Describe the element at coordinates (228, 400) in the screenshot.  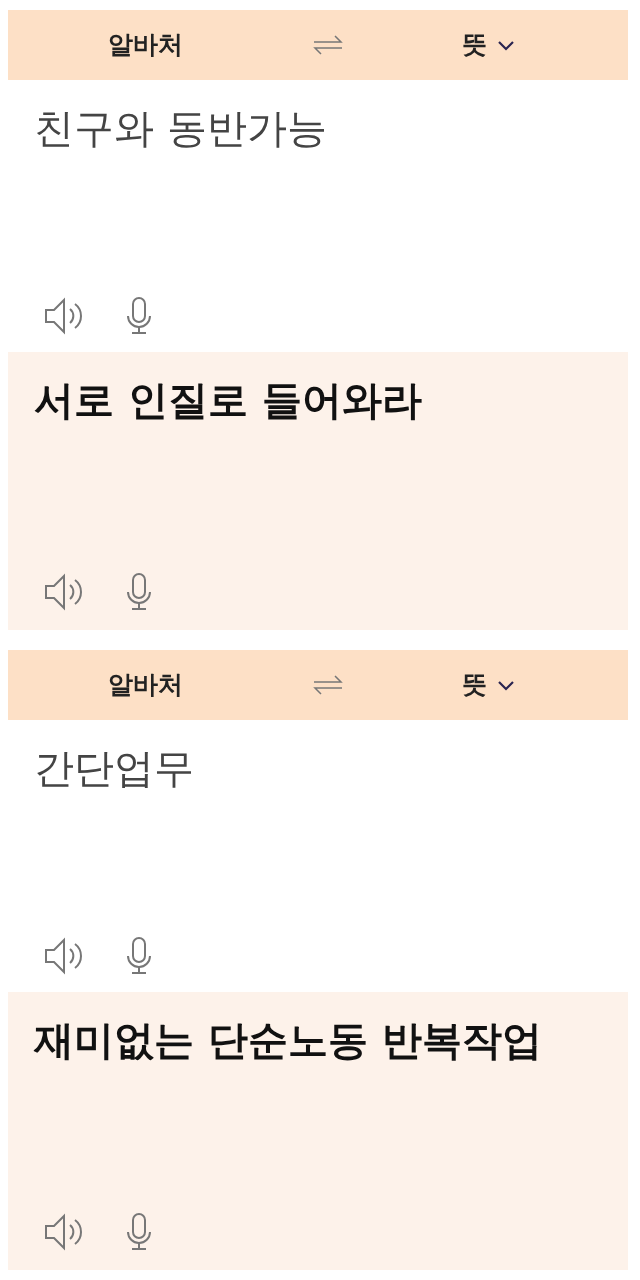
I see `translation-text: 서로 인질로 들어와라` at that location.